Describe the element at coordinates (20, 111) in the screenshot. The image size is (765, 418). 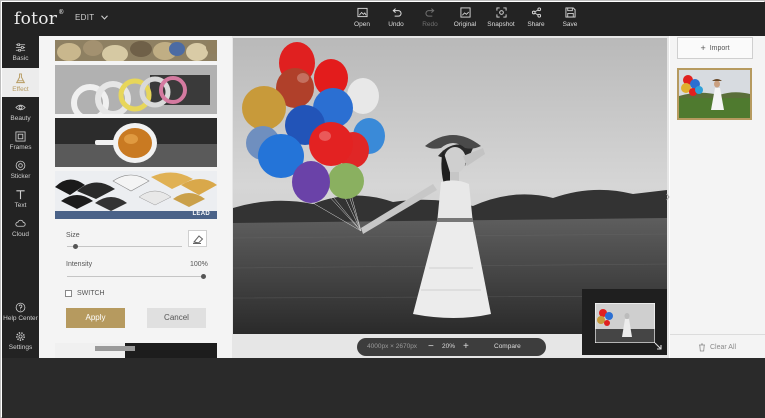
I see `sidebar-item-beauty: Beauty` at that location.